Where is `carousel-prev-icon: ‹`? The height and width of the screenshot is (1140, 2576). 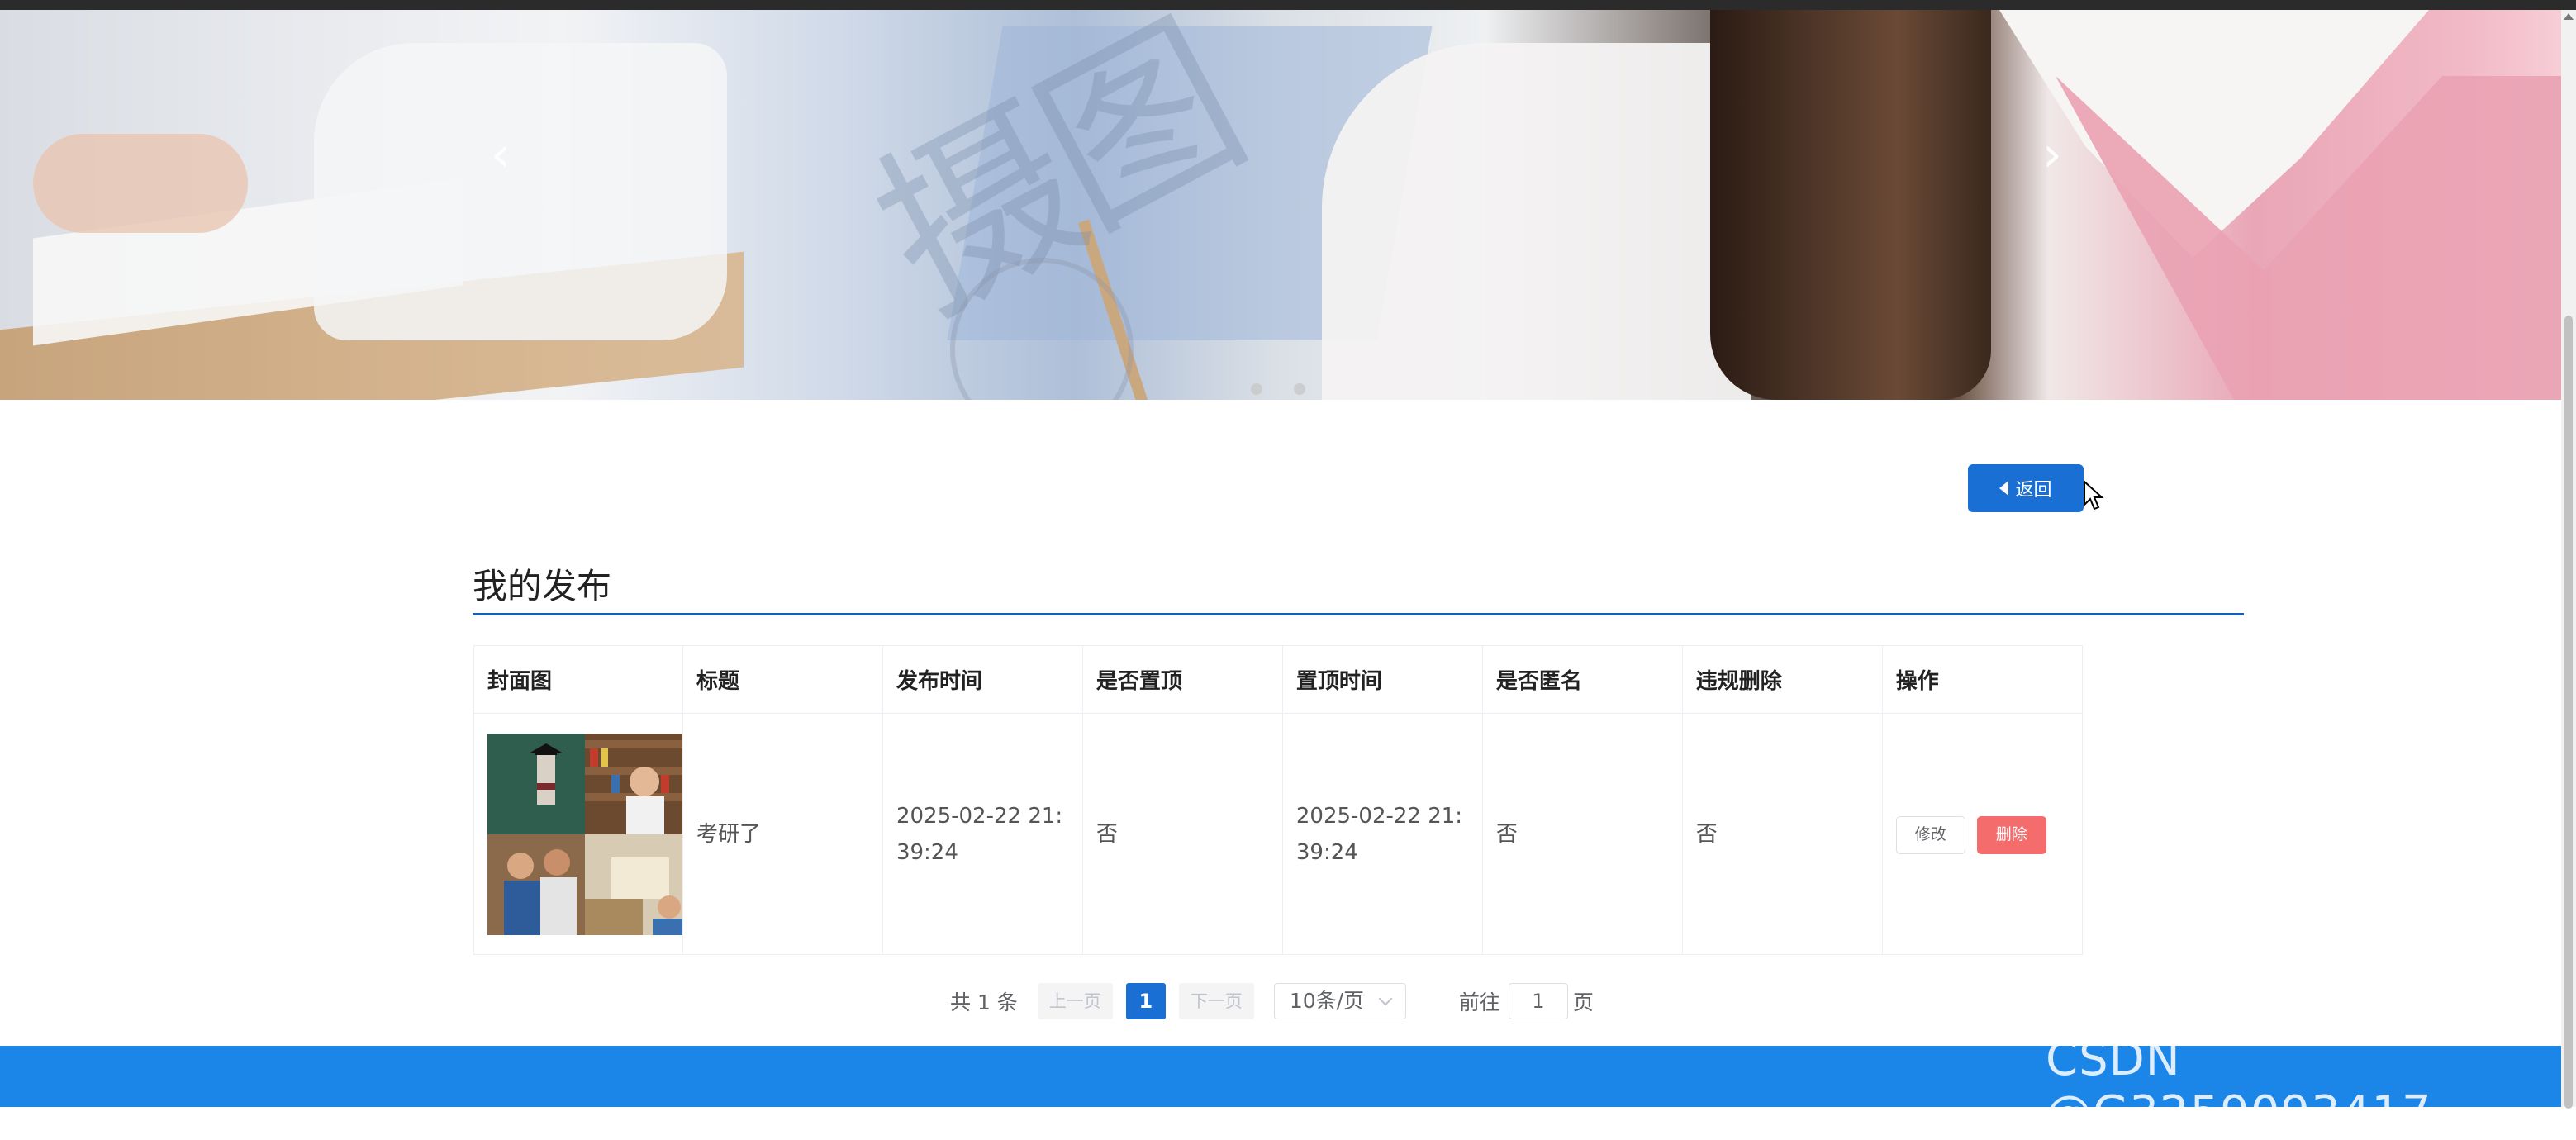 carousel-prev-icon: ‹ is located at coordinates (501, 154).